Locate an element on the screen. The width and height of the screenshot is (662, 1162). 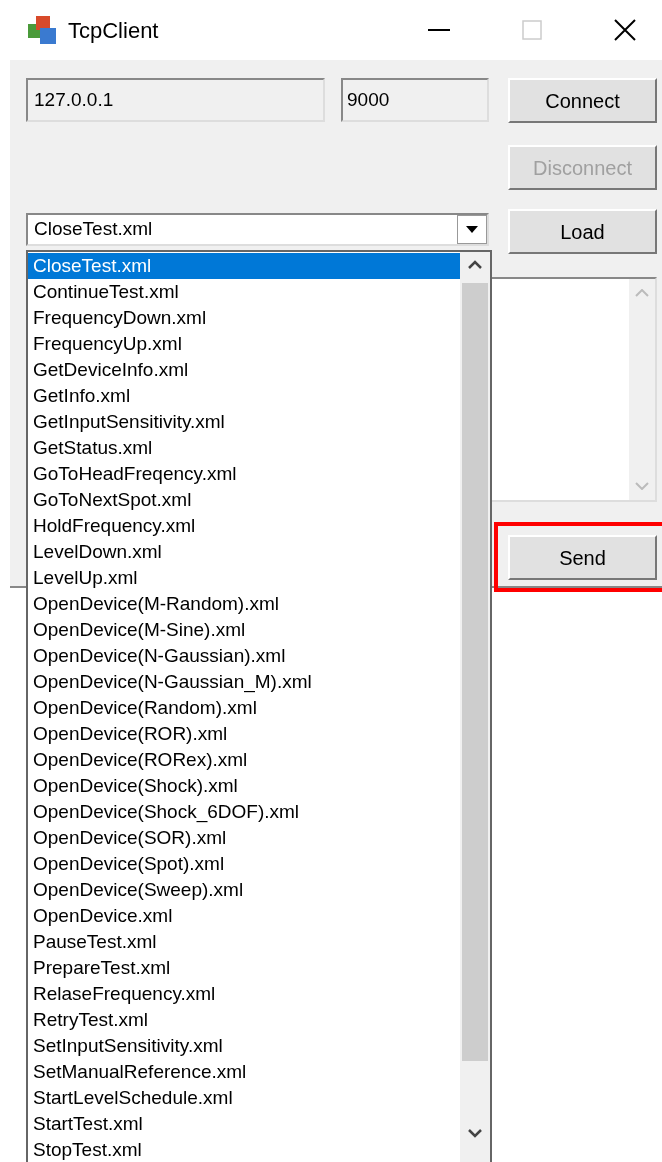
dropdown-item: LevelDown.xml is located at coordinates (244, 552).